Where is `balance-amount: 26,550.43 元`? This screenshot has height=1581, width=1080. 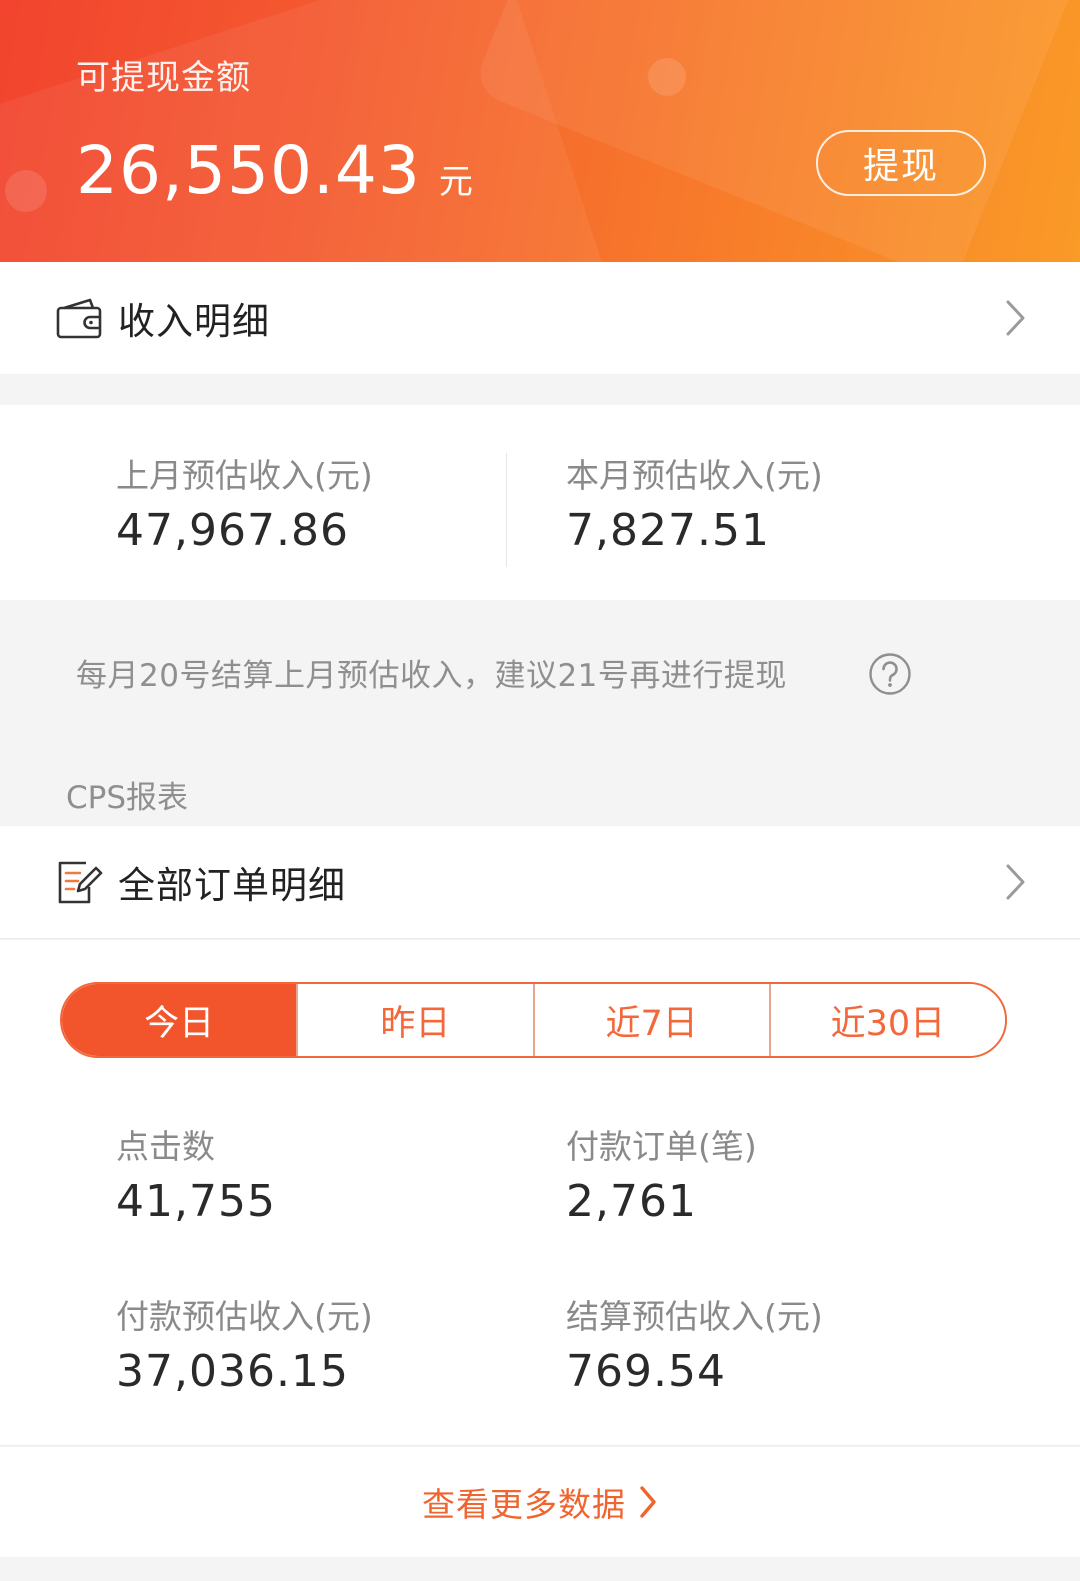
balance-amount: 26,550.43 元 is located at coordinates (274, 170).